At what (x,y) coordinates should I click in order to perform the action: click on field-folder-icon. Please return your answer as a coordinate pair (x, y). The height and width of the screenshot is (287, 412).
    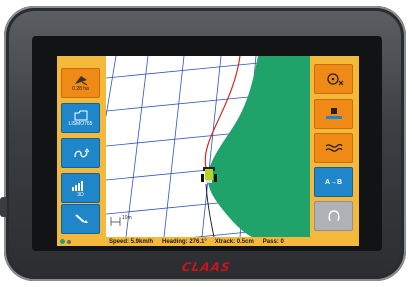
    Looking at the image, I should click on (80, 115).